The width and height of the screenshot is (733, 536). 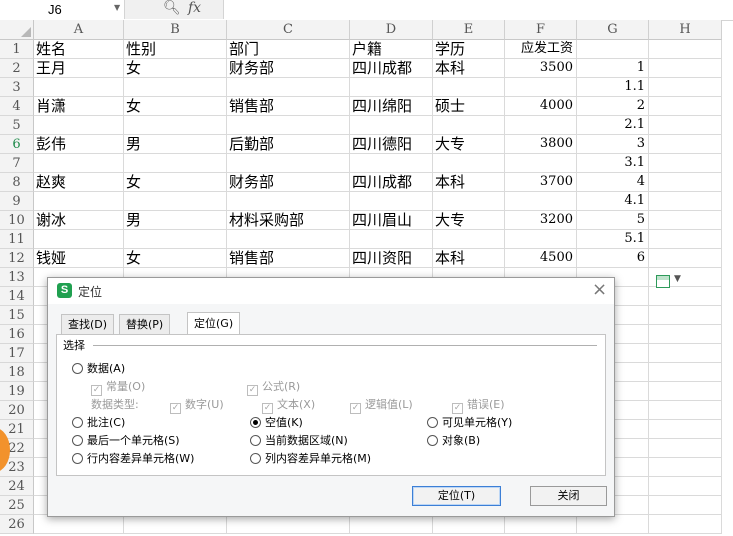 I want to click on cell-e10: 大专, so click(x=469, y=220).